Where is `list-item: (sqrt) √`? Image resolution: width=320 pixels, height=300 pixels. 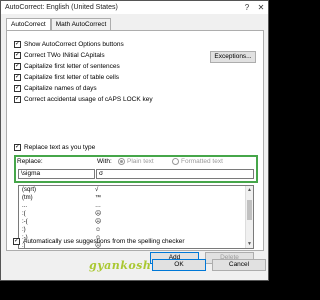
list-item: (sqrt) √ is located at coordinates (136, 190).